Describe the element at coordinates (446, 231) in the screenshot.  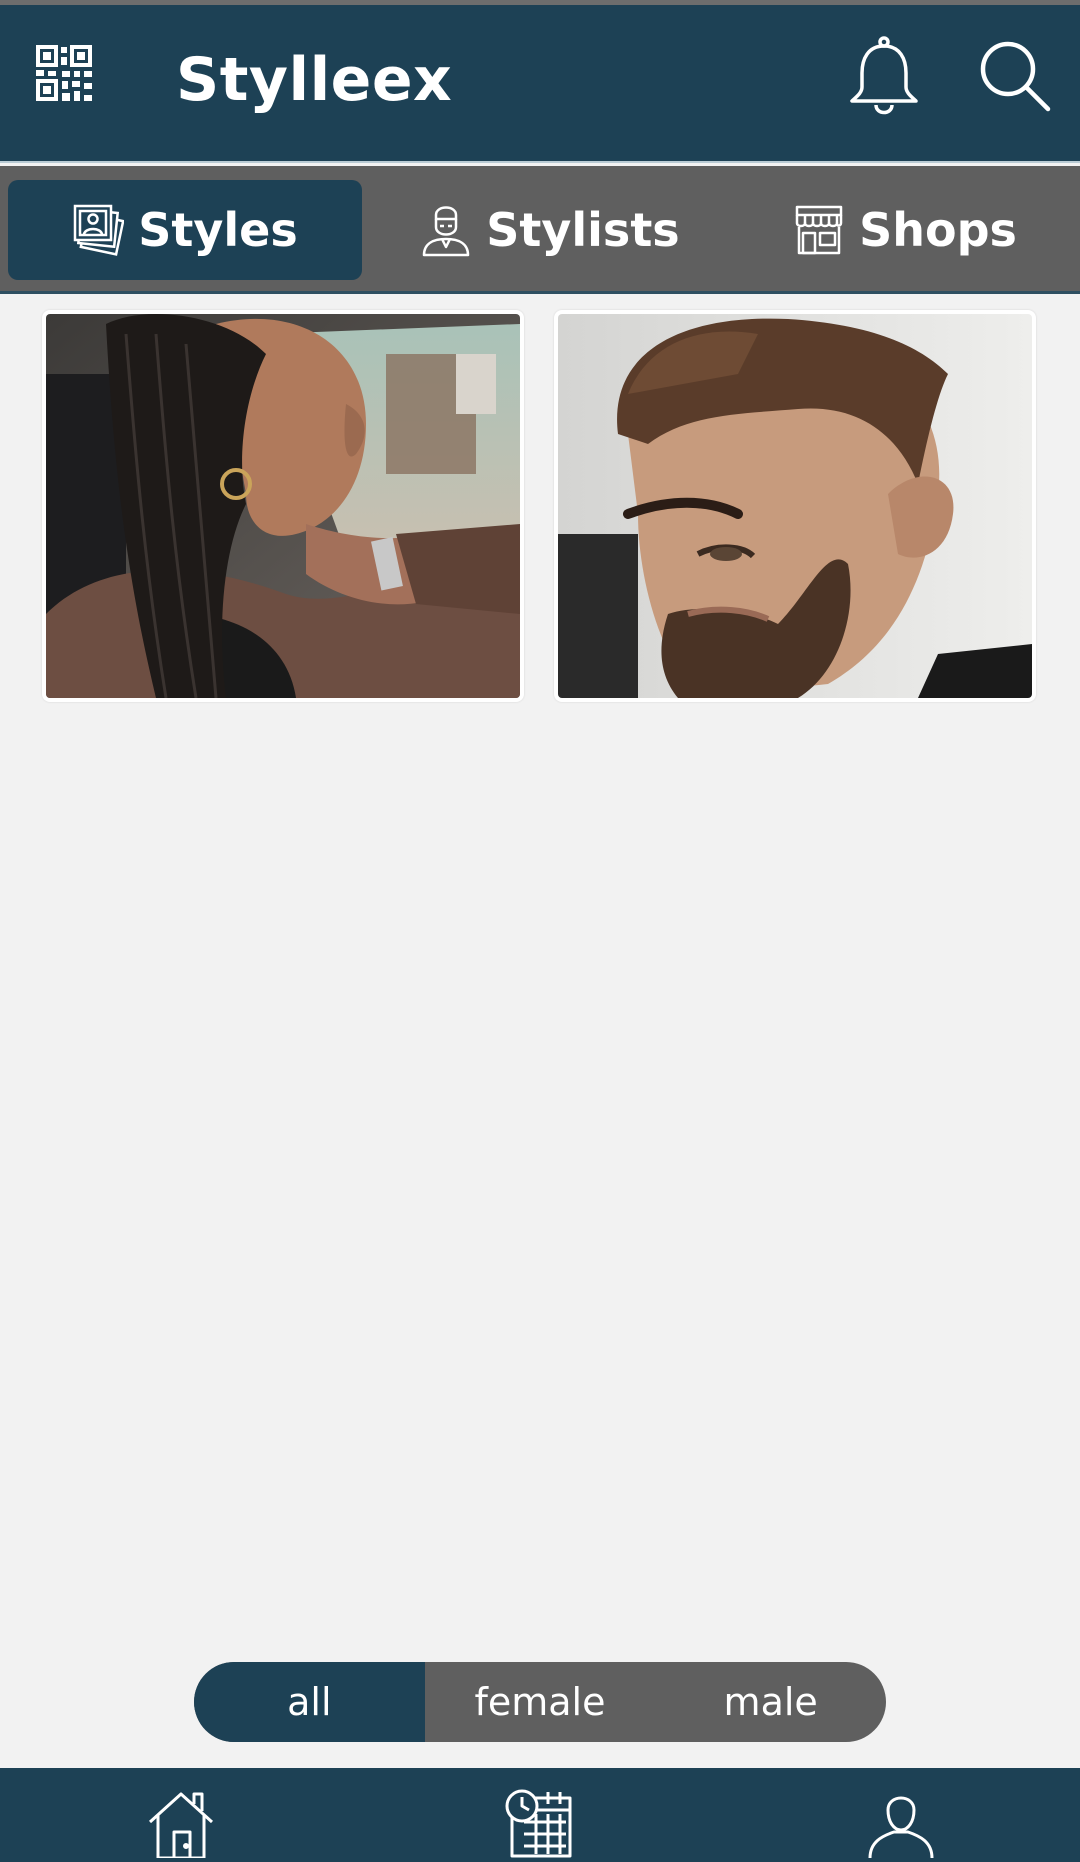
I see `stylist-person-icon` at that location.